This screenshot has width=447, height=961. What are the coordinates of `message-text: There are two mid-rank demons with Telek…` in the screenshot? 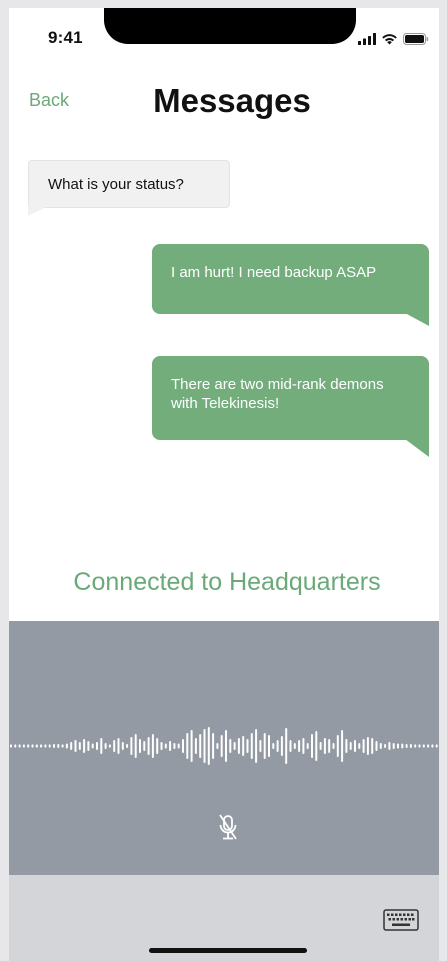 It's located at (277, 394).